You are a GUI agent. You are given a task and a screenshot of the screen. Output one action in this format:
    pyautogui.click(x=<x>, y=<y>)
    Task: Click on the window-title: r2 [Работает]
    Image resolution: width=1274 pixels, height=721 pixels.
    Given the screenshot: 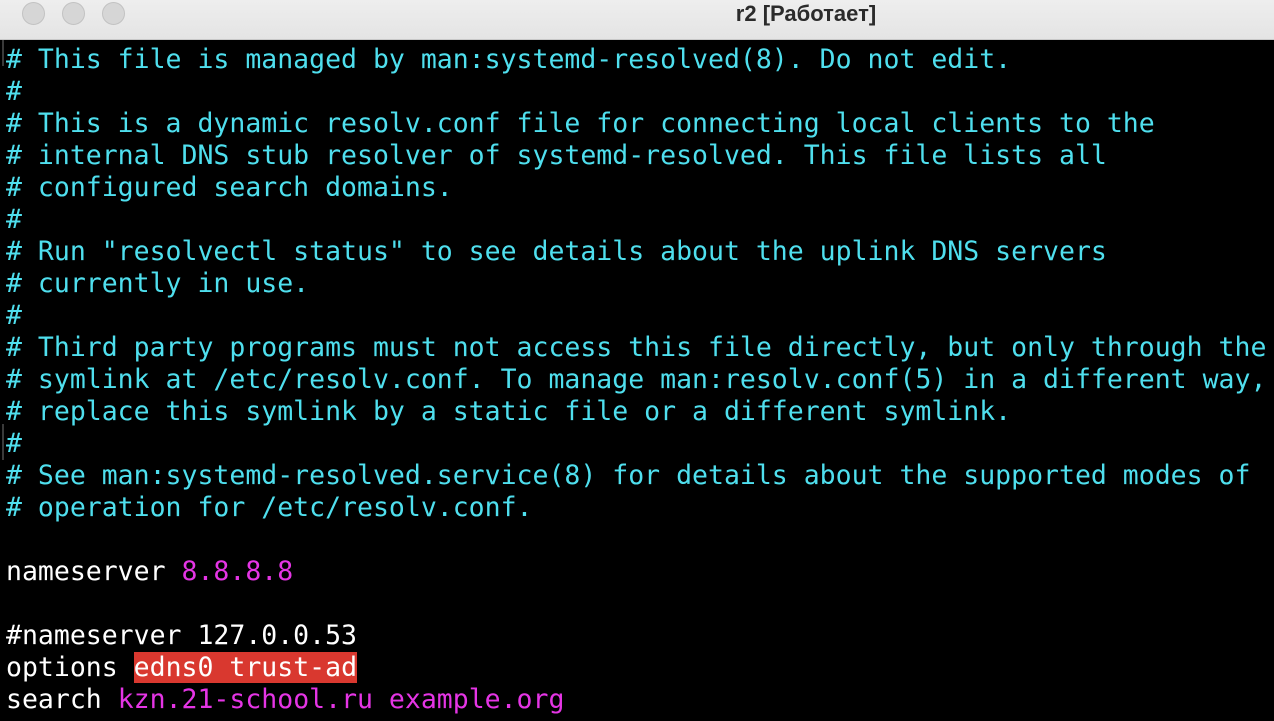 What is the action you would take?
    pyautogui.click(x=806, y=13)
    